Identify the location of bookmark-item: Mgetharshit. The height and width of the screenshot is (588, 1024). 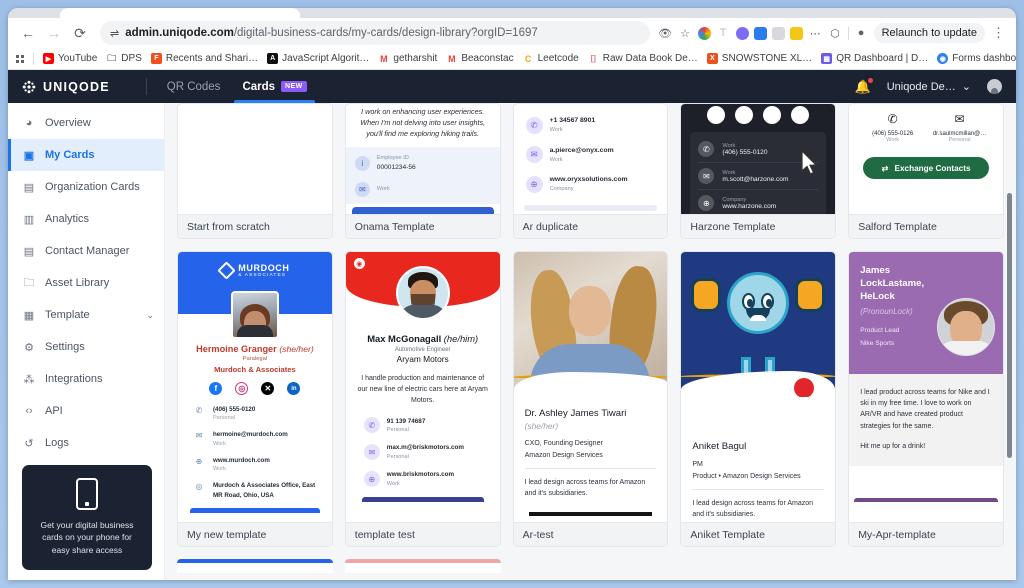
(407, 58).